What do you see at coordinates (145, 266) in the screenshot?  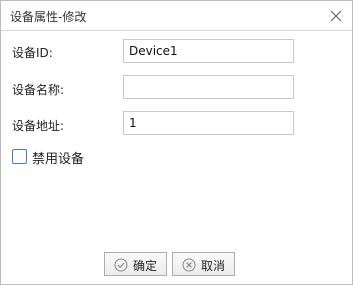 I see `ok-button-label: 确定` at bounding box center [145, 266].